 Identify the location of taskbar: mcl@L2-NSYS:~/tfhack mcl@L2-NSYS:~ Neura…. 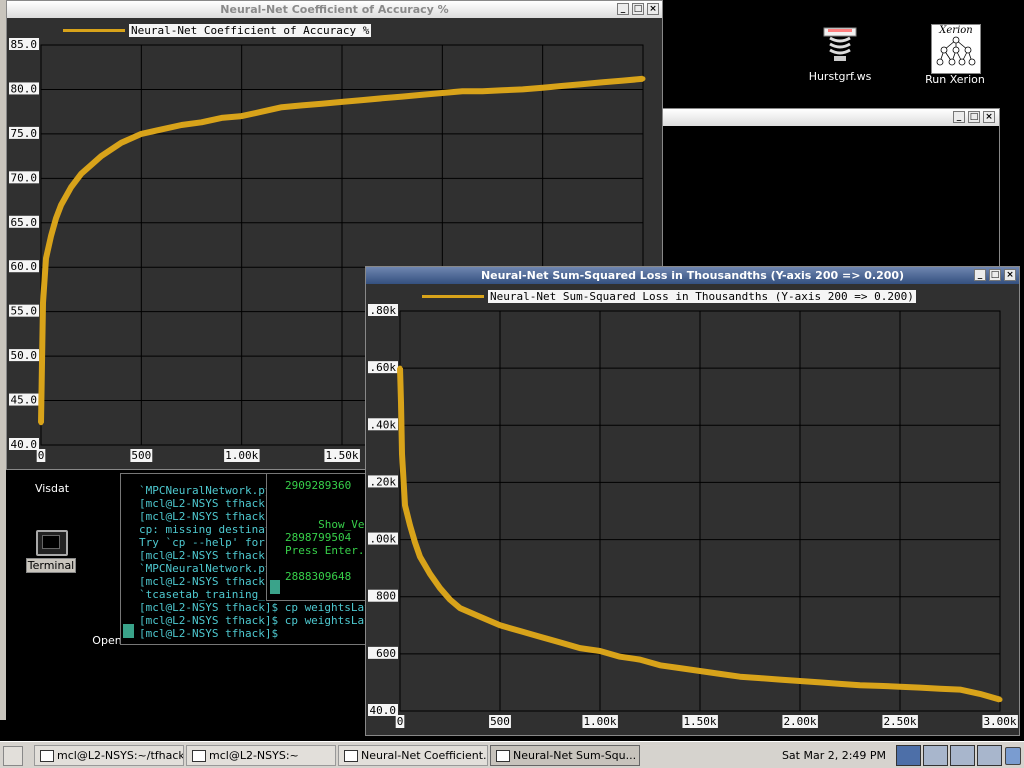
(512, 754).